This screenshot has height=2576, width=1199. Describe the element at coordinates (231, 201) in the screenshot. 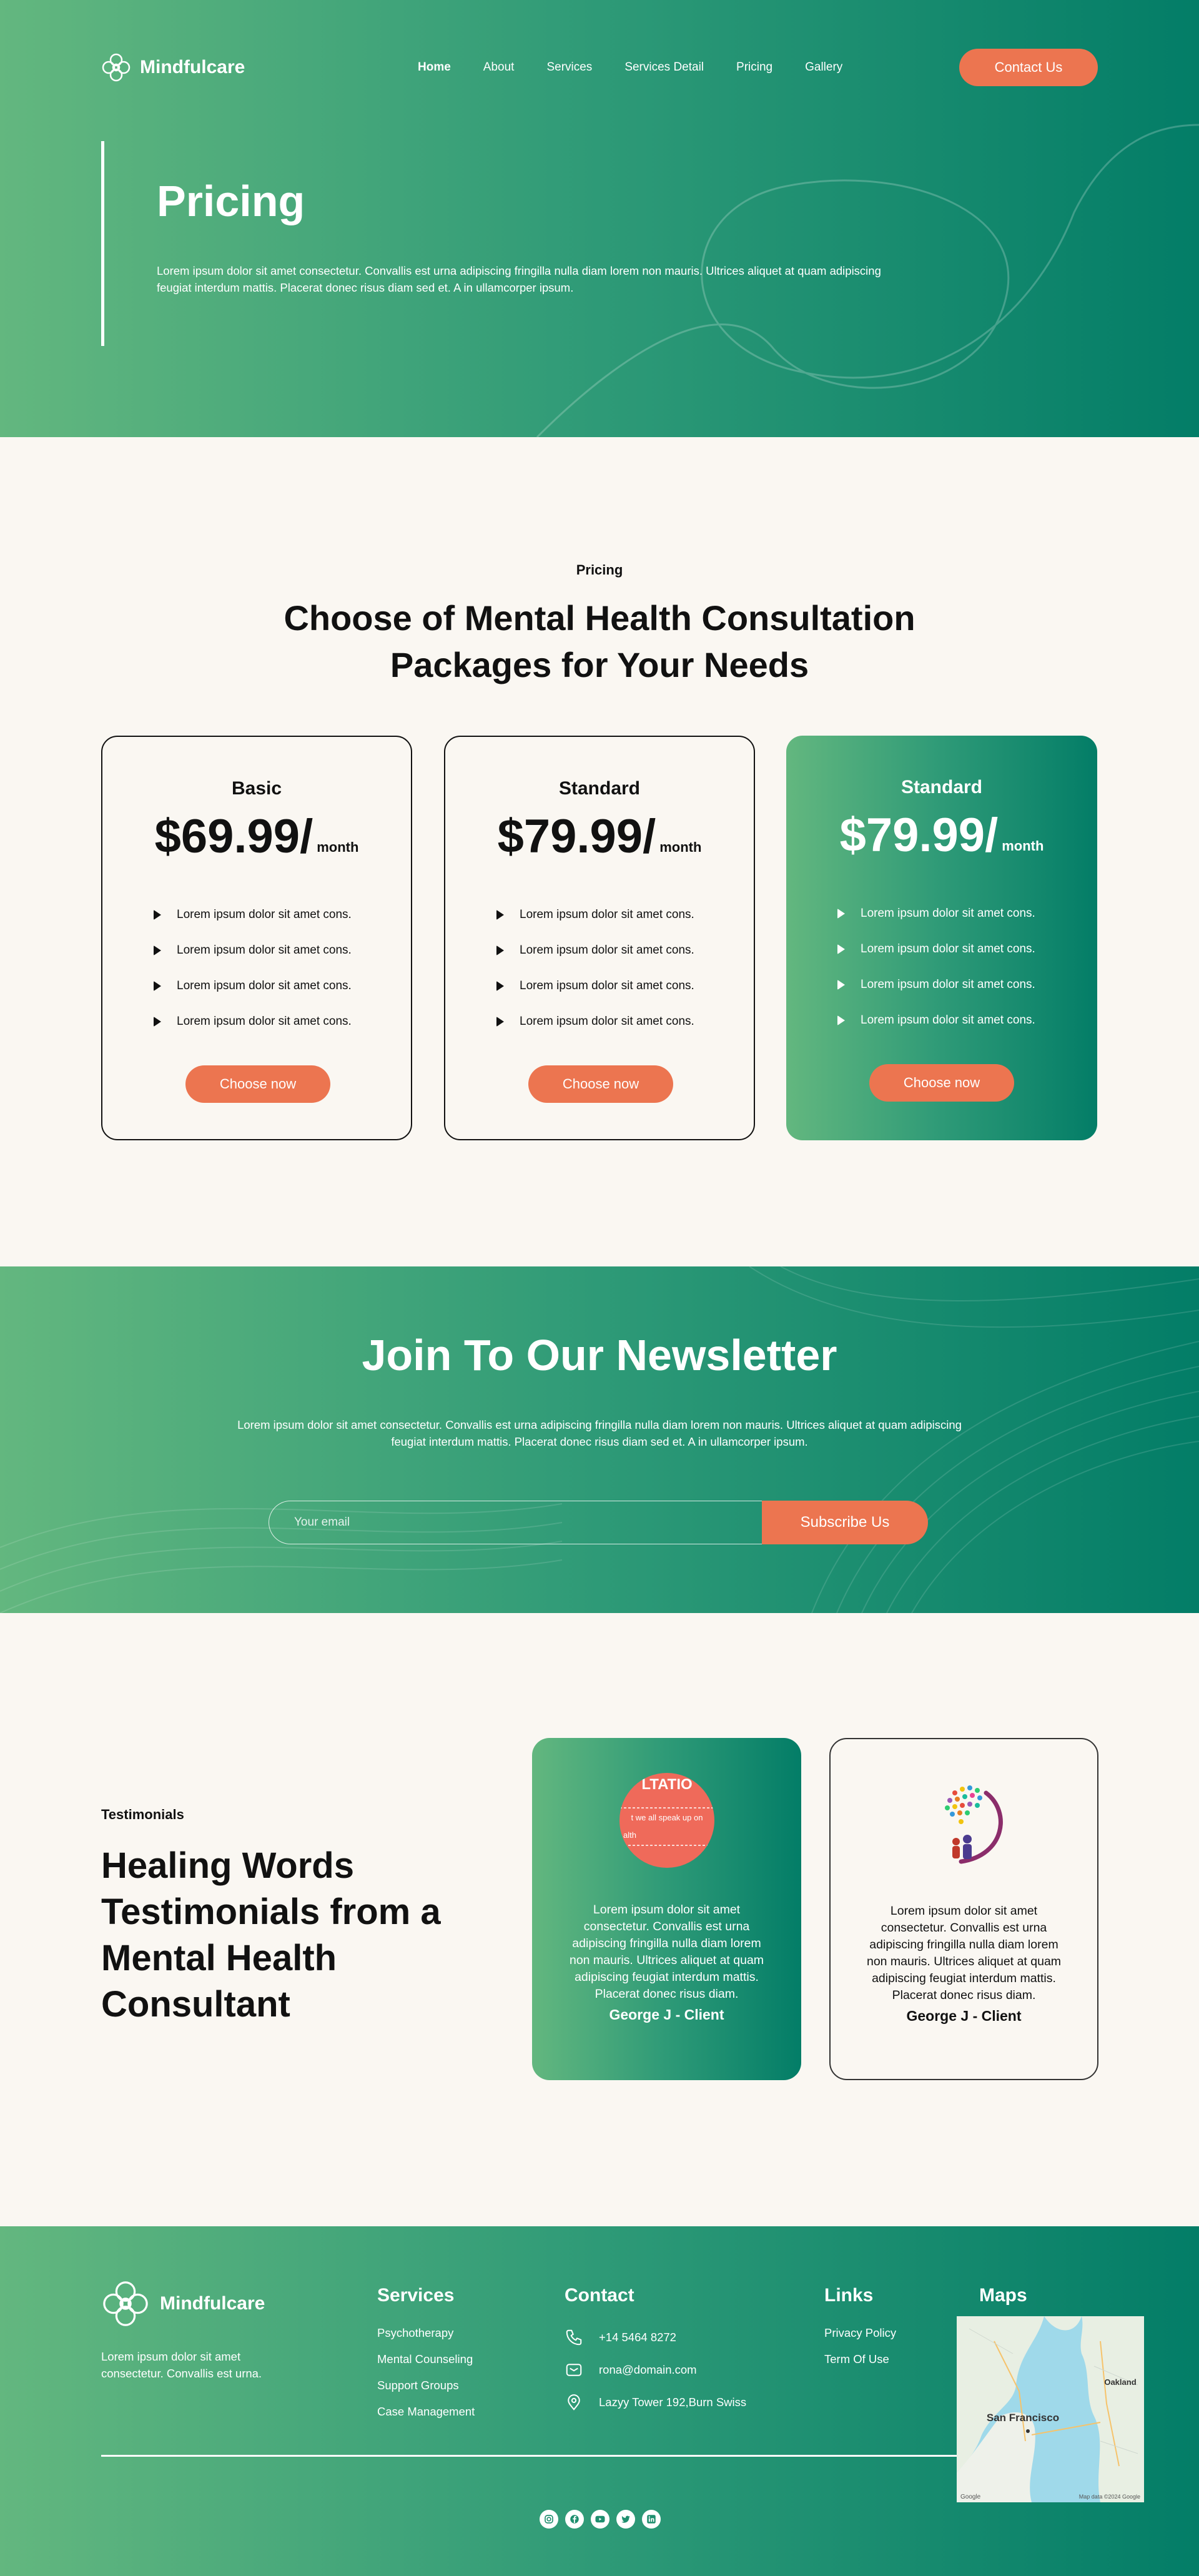

I see `page-title: Pricing` at that location.